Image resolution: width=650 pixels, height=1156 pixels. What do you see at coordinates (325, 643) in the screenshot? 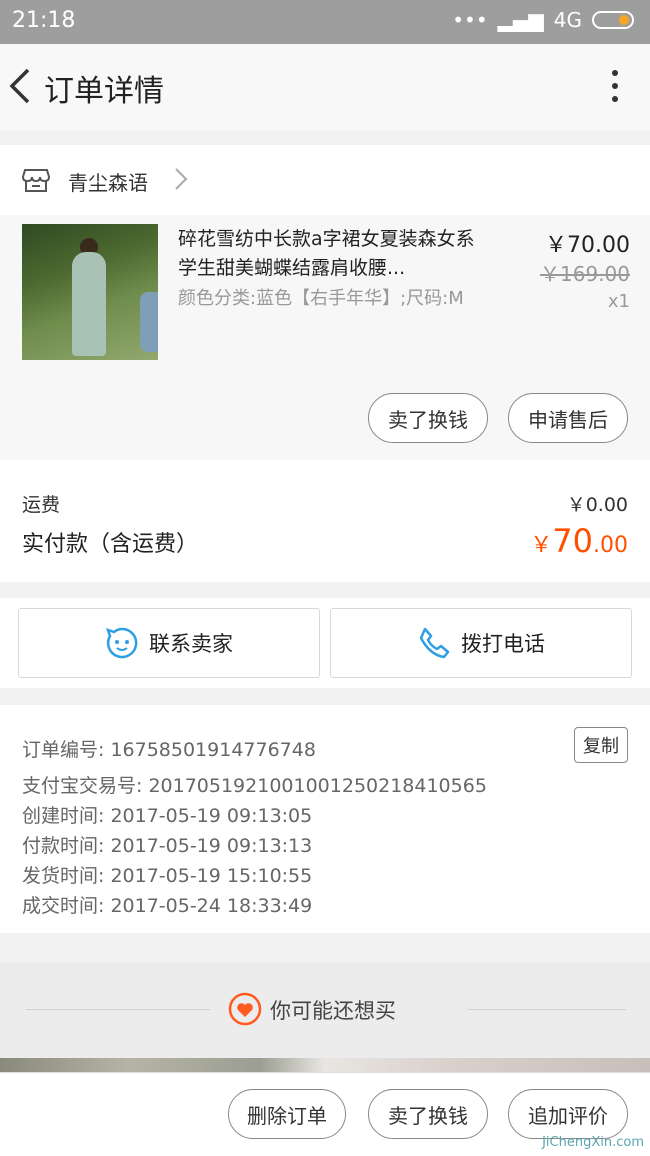
I see `contact-section: 联系卖家 拨打电话` at bounding box center [325, 643].